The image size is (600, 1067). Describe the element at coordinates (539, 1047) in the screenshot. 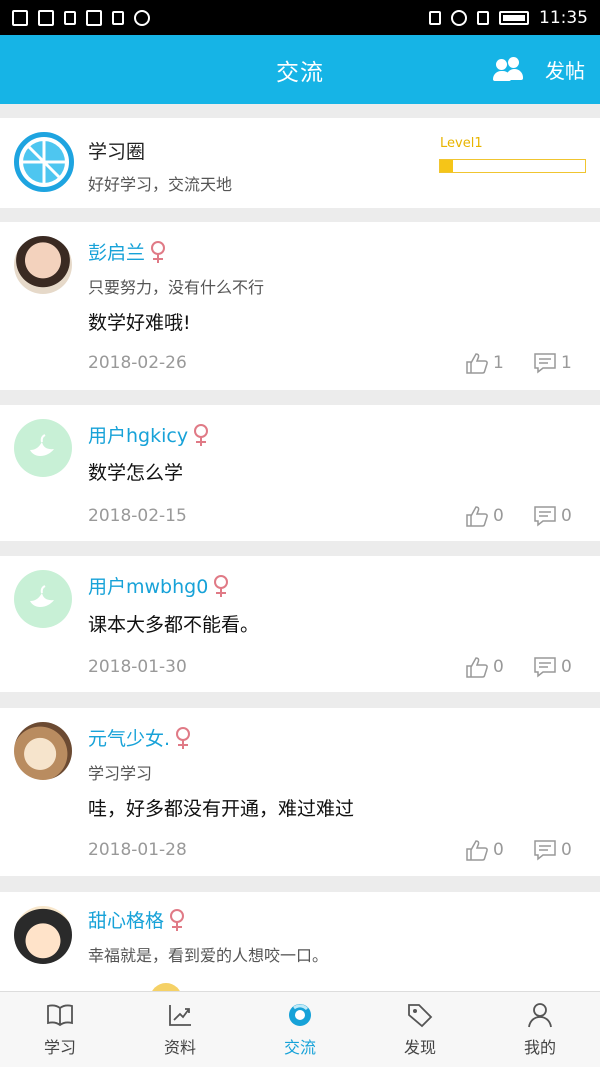

I see `nav-label: 我的` at that location.